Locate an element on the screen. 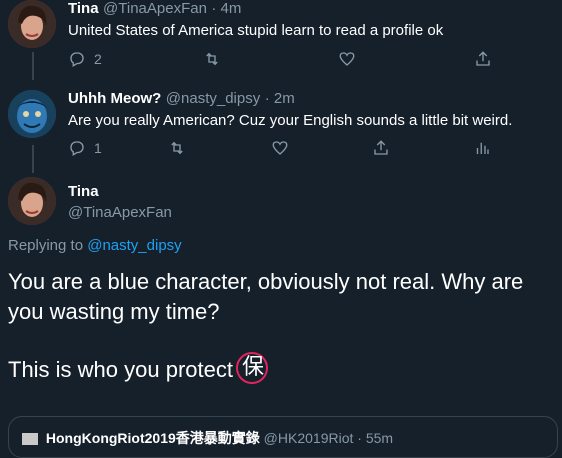 The image size is (562, 458). quoted-avatar is located at coordinates (30, 439).